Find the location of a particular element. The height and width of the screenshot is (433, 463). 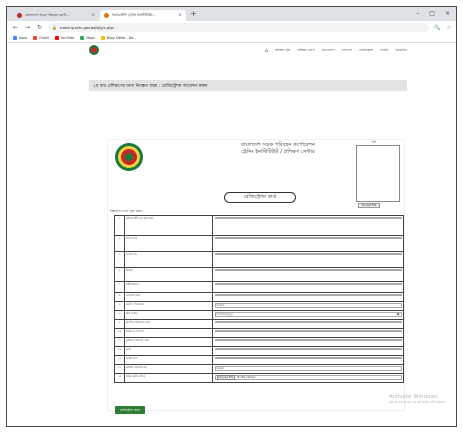

table-row: ১৪ প্রশিক্ষণ কোর্সের নাম Select is located at coordinates (259, 369).